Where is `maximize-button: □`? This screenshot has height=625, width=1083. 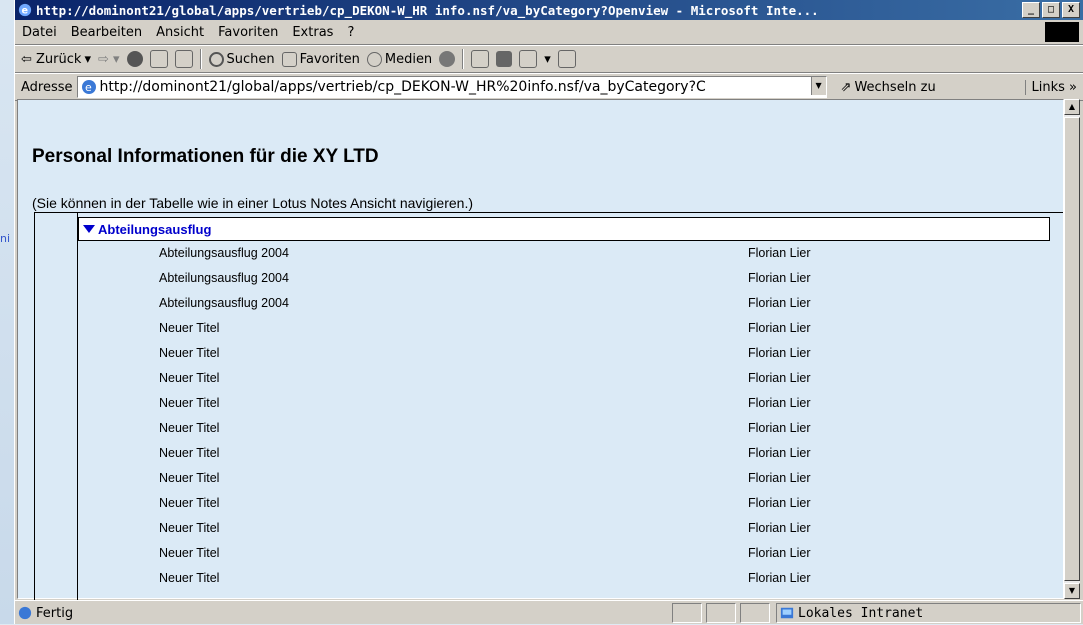 maximize-button: □ is located at coordinates (1051, 10).